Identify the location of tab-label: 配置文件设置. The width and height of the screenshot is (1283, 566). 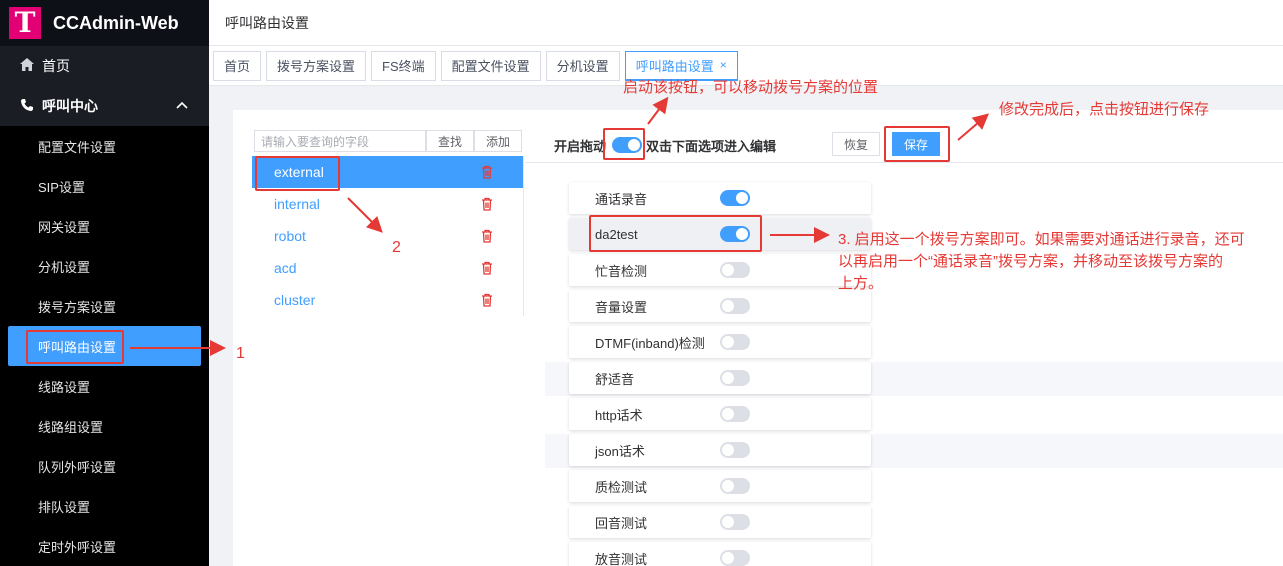
(490, 66).